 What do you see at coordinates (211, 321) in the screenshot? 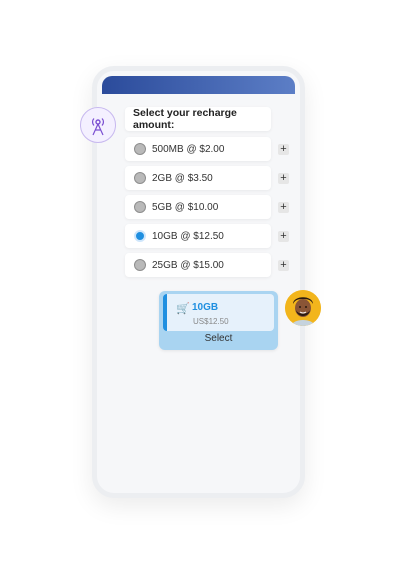
I see `selected-price: US$12.50` at bounding box center [211, 321].